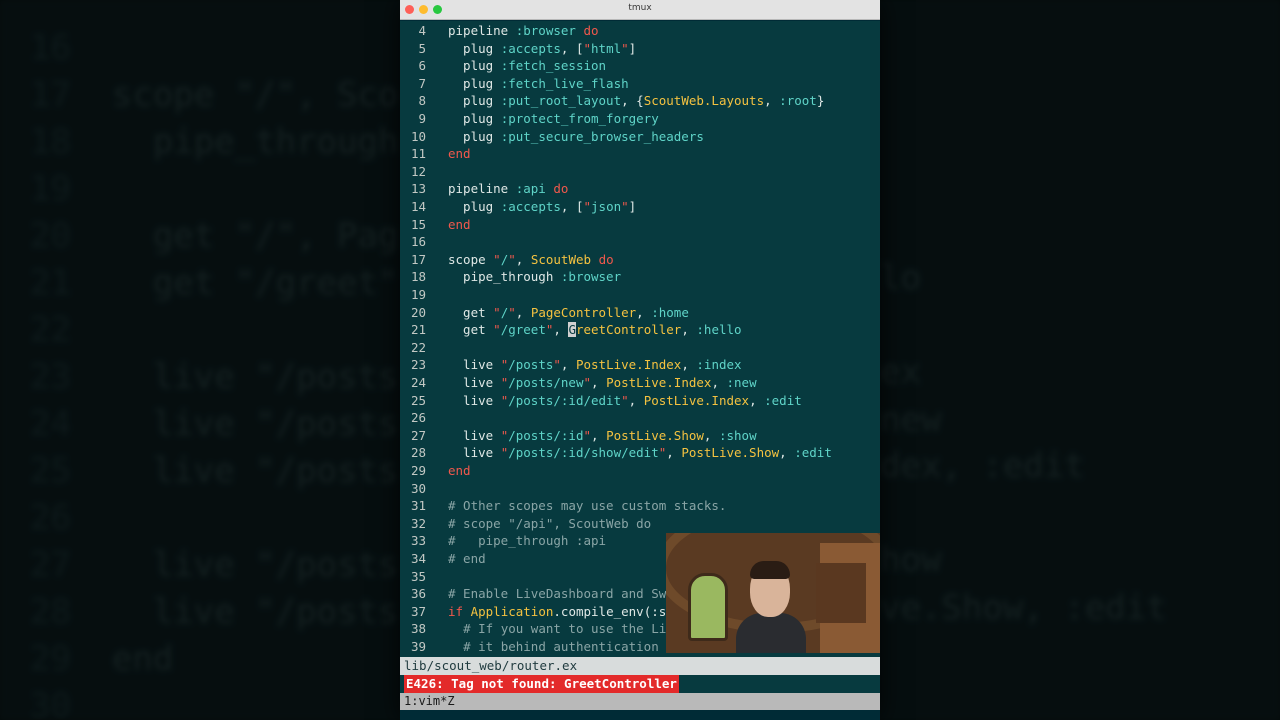 This screenshot has width=1280, height=720. What do you see at coordinates (418, 242) in the screenshot?
I see `line-number: 16` at bounding box center [418, 242].